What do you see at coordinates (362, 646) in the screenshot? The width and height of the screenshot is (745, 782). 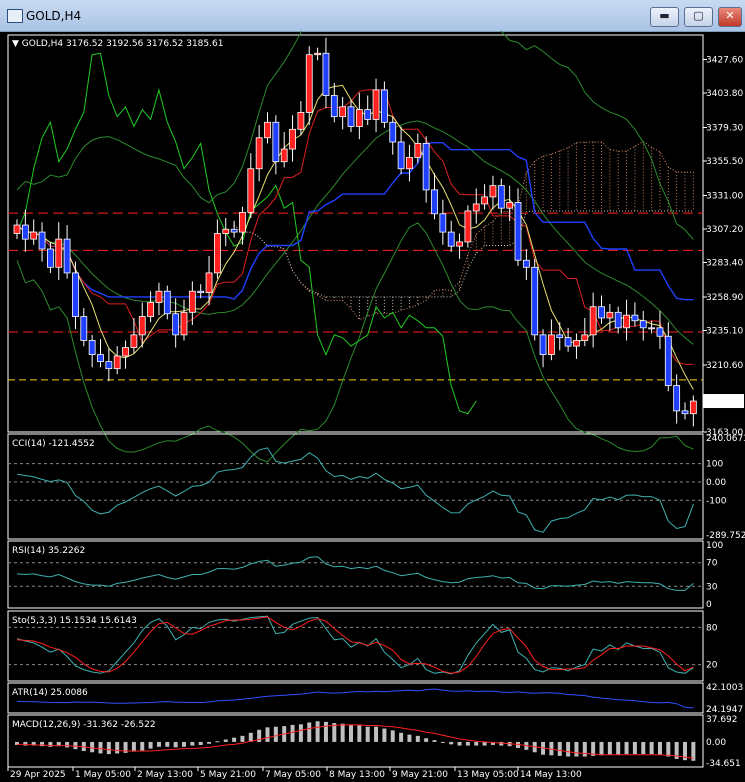 I see `stochastic-panel: Sto(5,3,3) 15.1534 15.6143 80 20` at bounding box center [362, 646].